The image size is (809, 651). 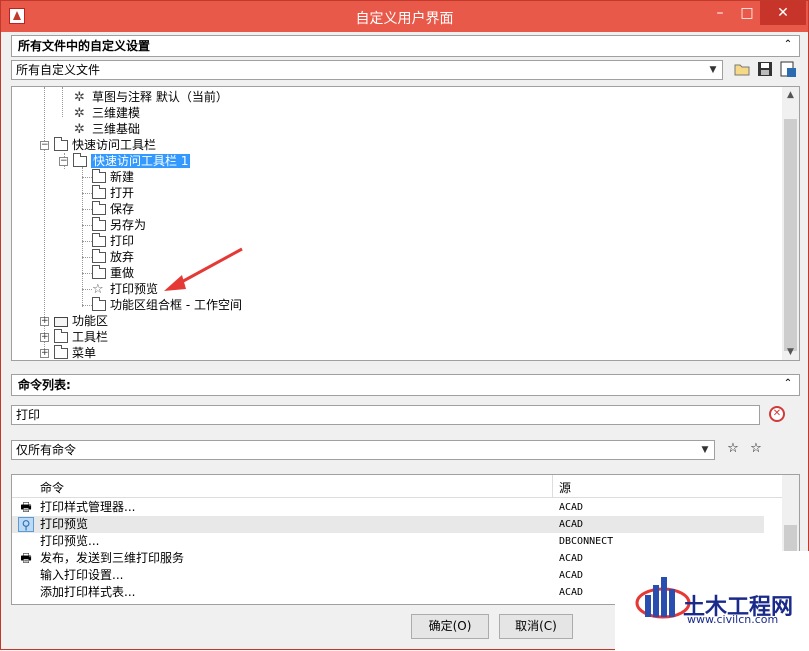 What do you see at coordinates (58, 70) in the screenshot?
I see `customization-file-value: 所有自定义文件` at bounding box center [58, 70].